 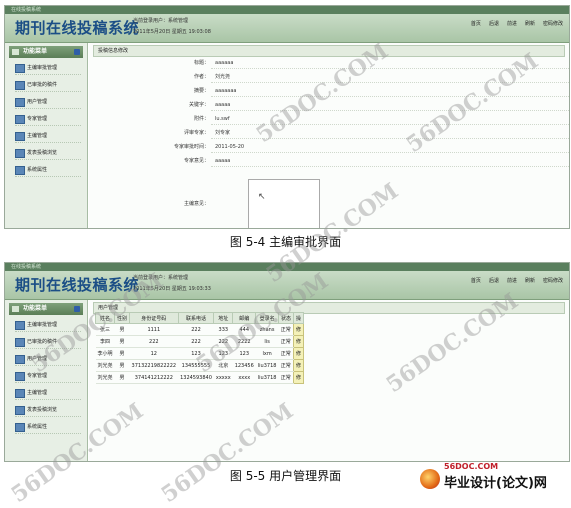 What do you see at coordinates (154, 341) in the screenshot?
I see `cell-id-number: 222` at bounding box center [154, 341].